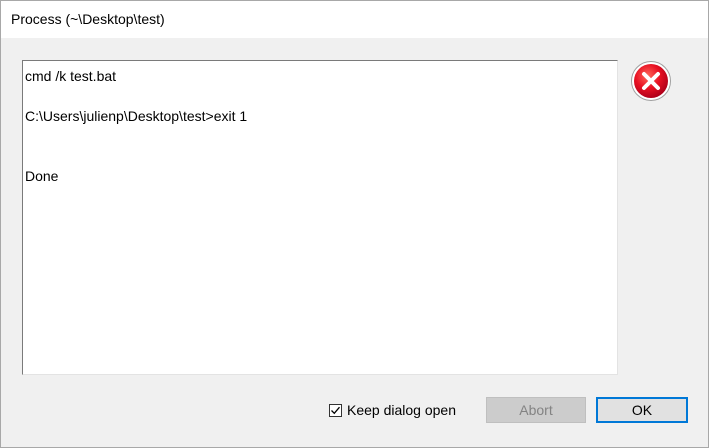  I want to click on abort-button: Abort, so click(536, 410).